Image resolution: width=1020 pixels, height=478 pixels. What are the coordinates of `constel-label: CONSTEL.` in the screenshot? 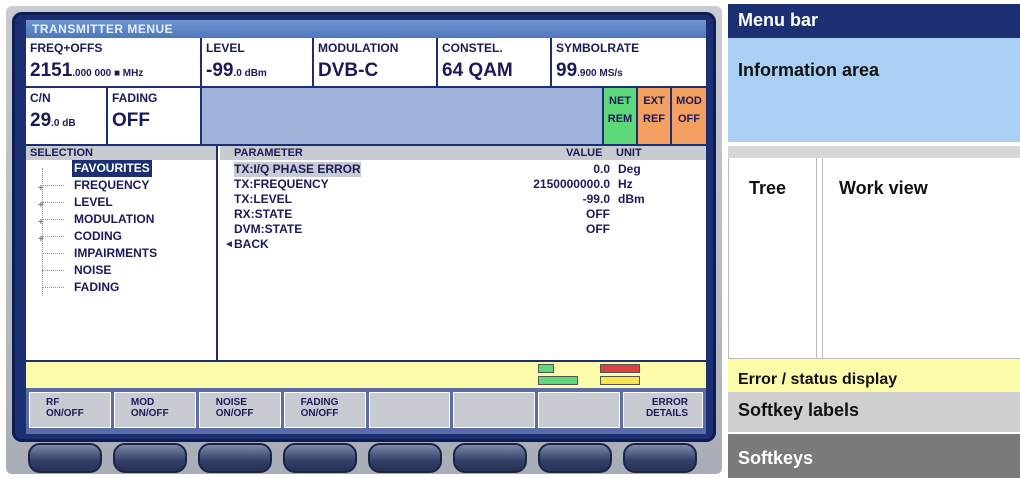 It's located at (472, 48).